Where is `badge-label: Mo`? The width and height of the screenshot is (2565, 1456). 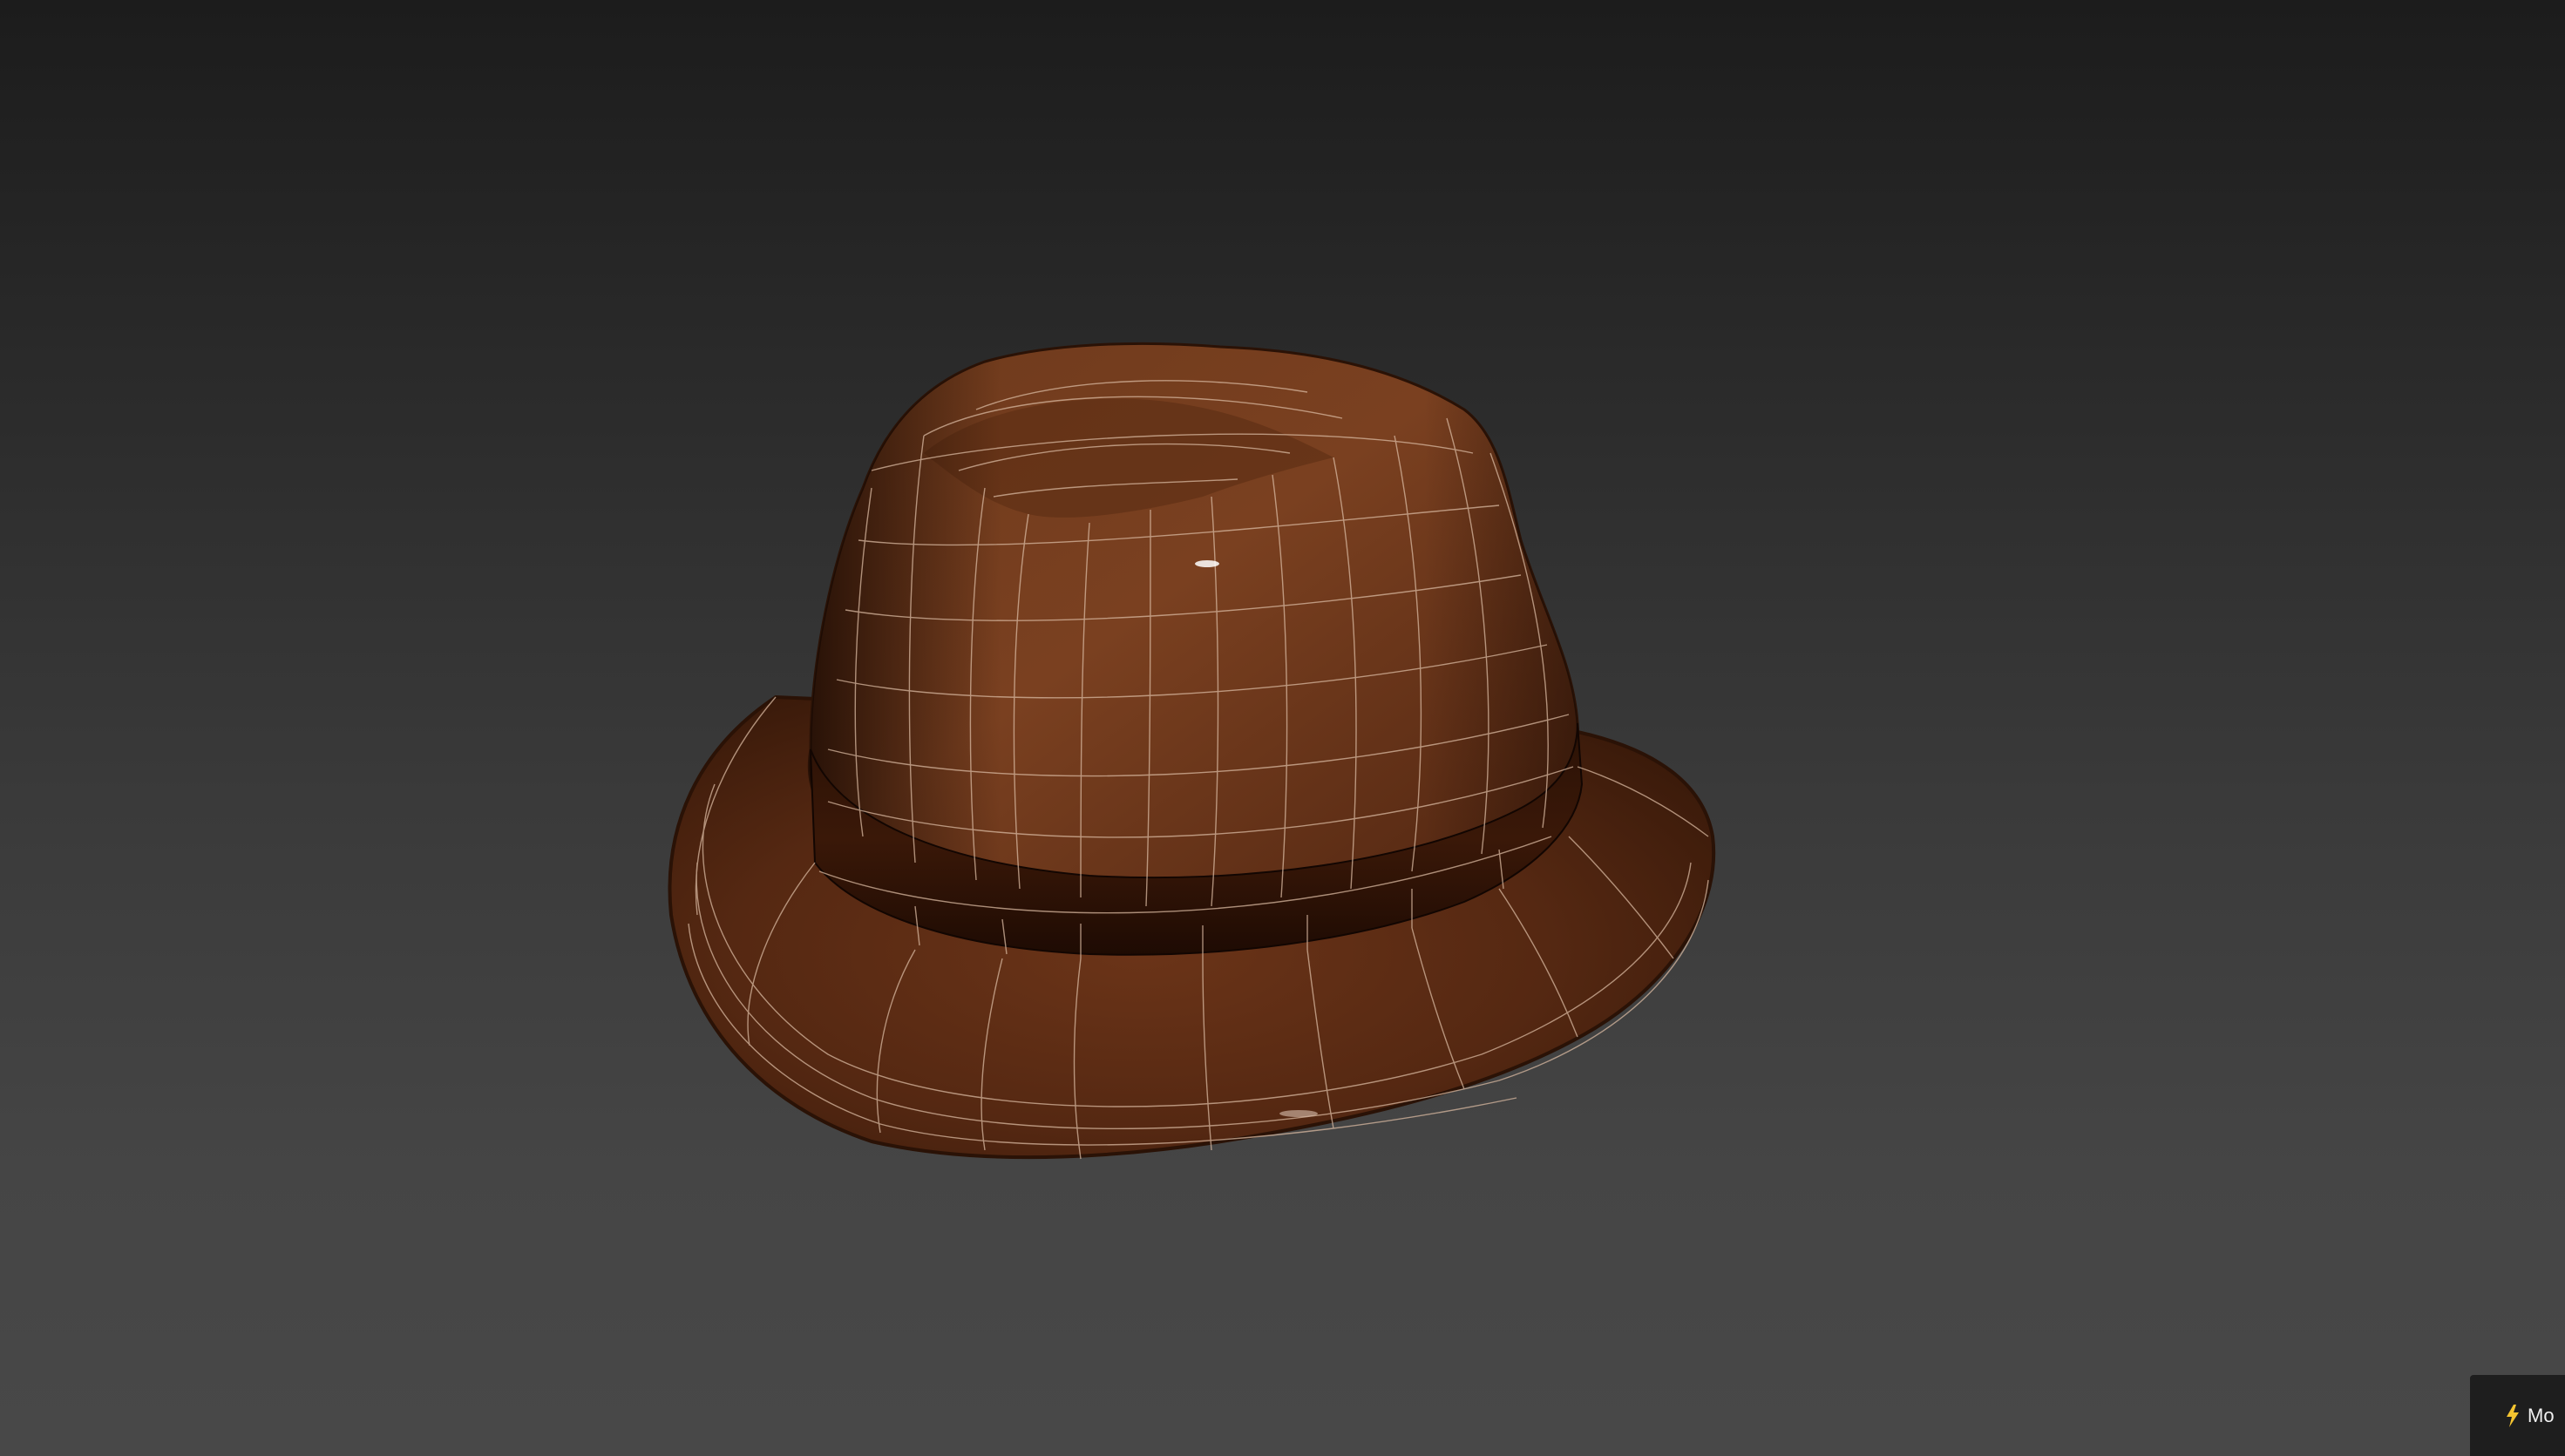
badge-label: Mo is located at coordinates (2541, 1415).